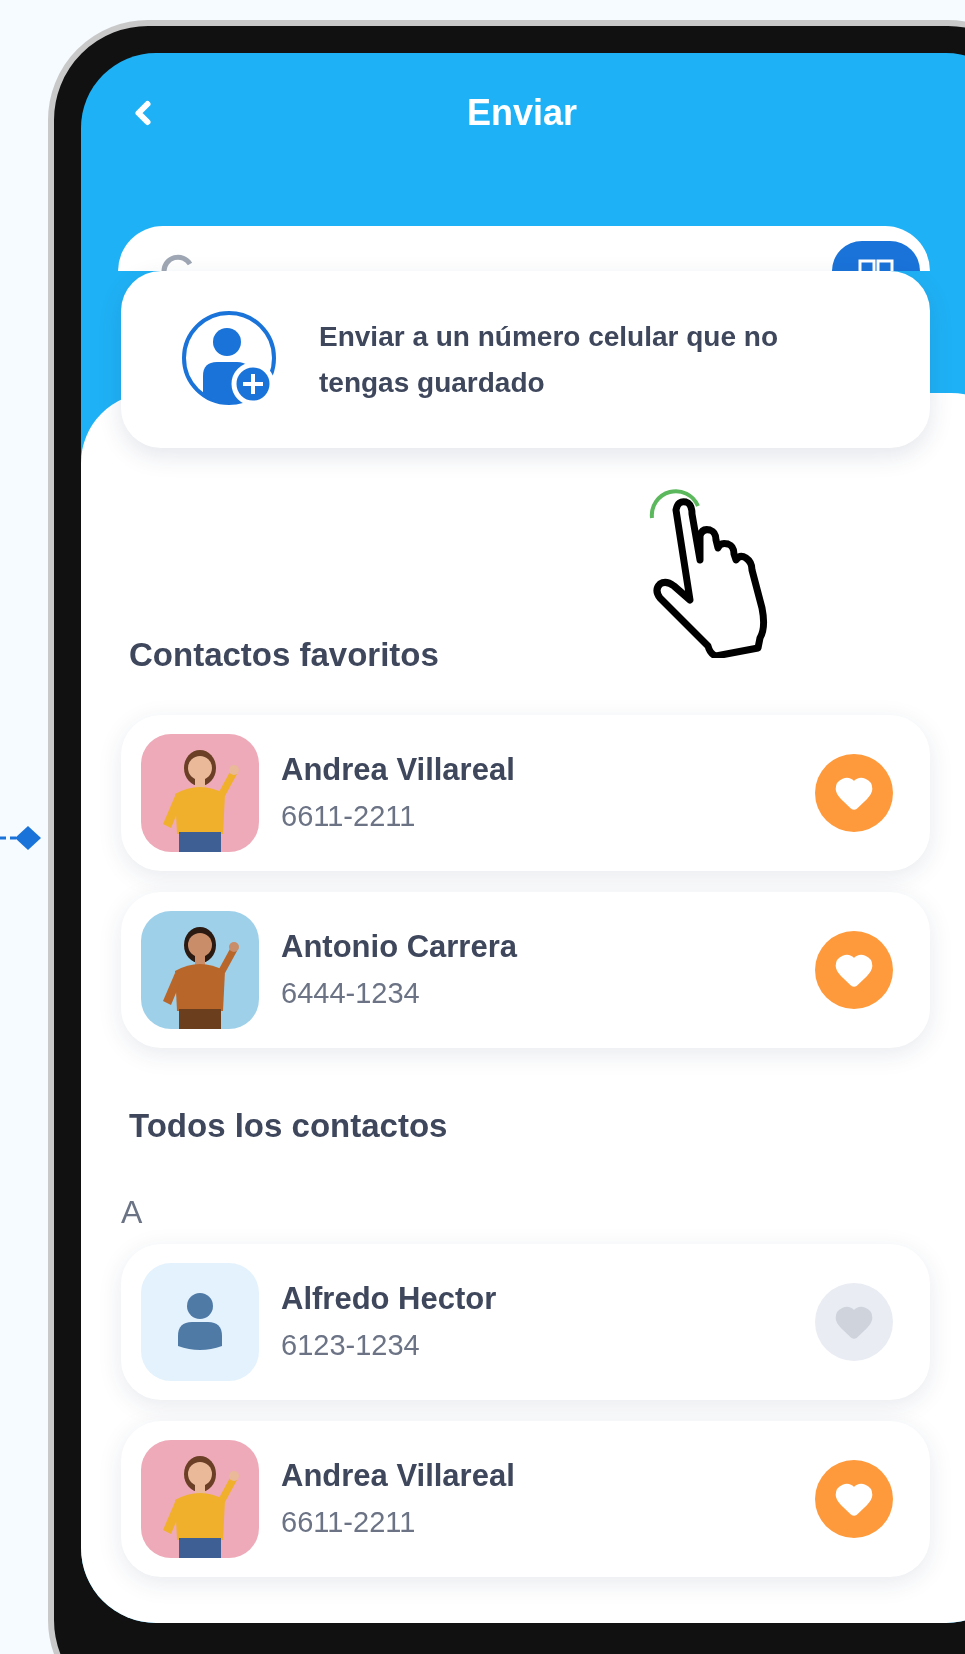 Image resolution: width=965 pixels, height=1654 pixels. What do you see at coordinates (284, 655) in the screenshot?
I see `section-title: Contactos favoritos` at bounding box center [284, 655].